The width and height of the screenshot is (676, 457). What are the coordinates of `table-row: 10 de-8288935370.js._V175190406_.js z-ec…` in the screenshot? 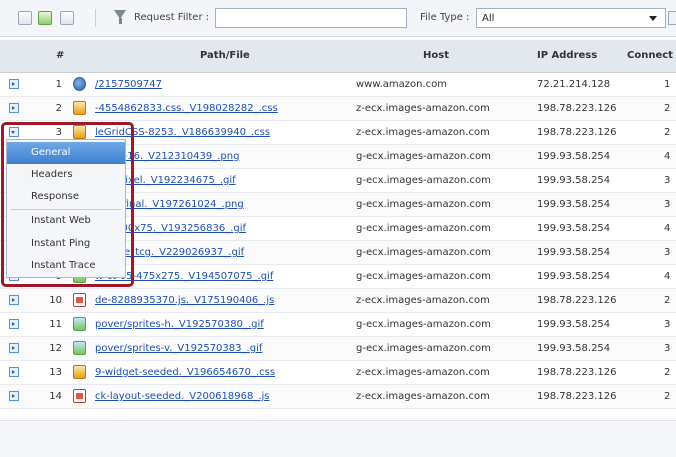 It's located at (338, 301).